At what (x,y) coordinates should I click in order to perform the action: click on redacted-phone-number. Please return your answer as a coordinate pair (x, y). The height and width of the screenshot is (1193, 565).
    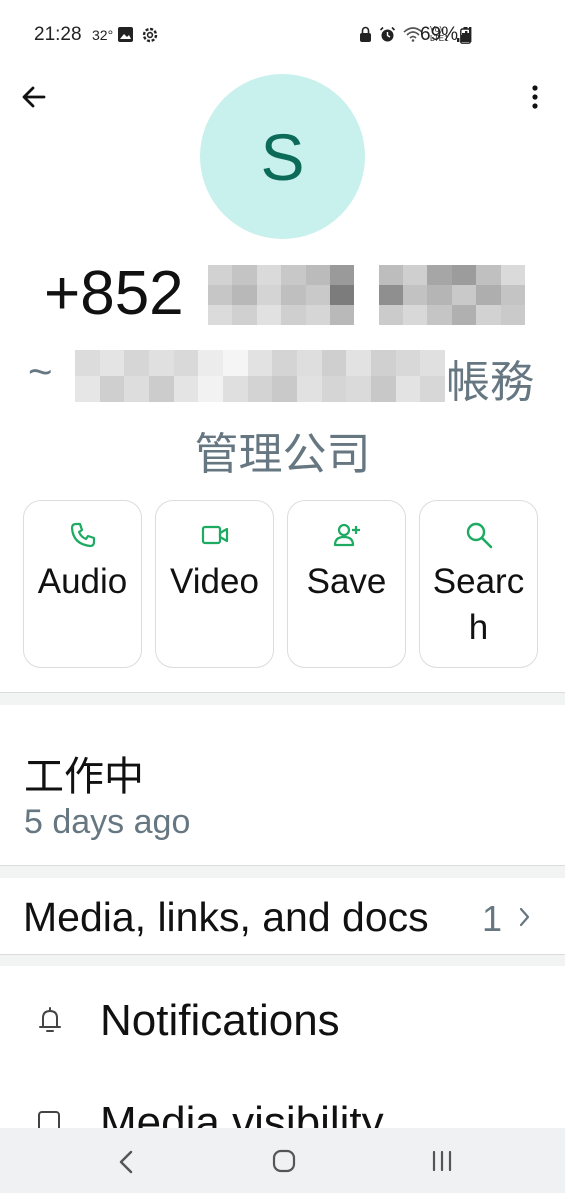
    Looking at the image, I should click on (366, 295).